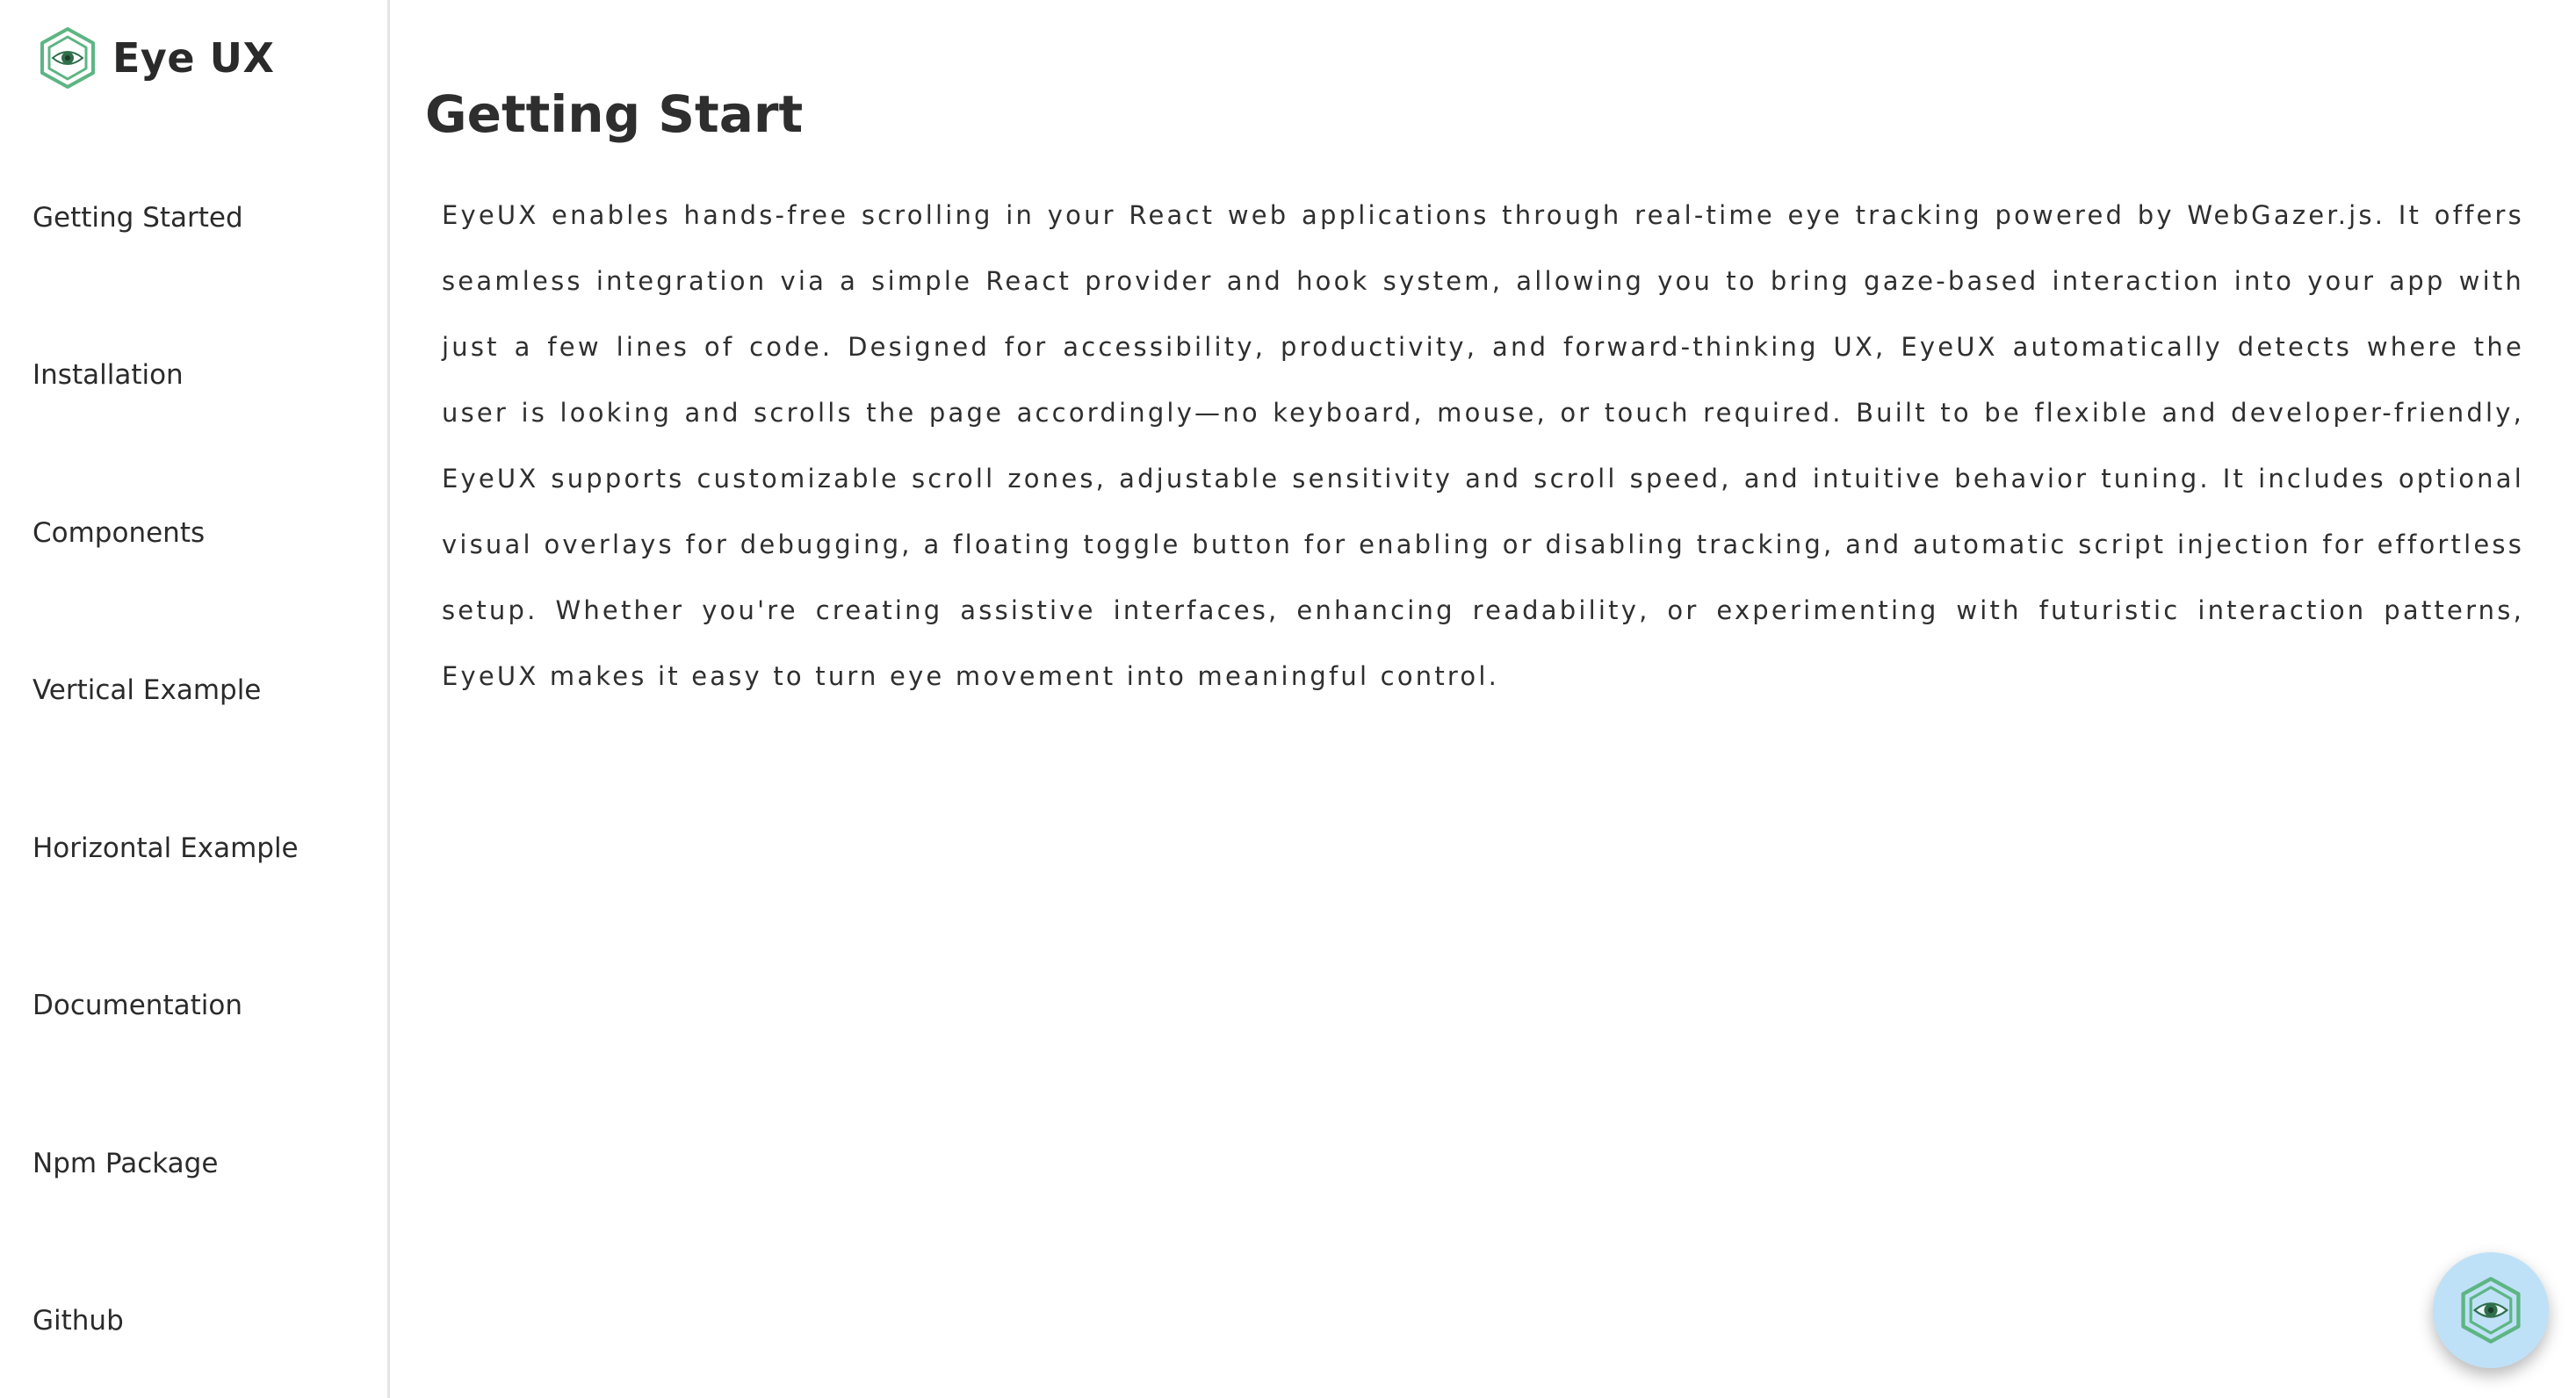  What do you see at coordinates (108, 375) in the screenshot?
I see `sidebar-item-installation: Installation` at bounding box center [108, 375].